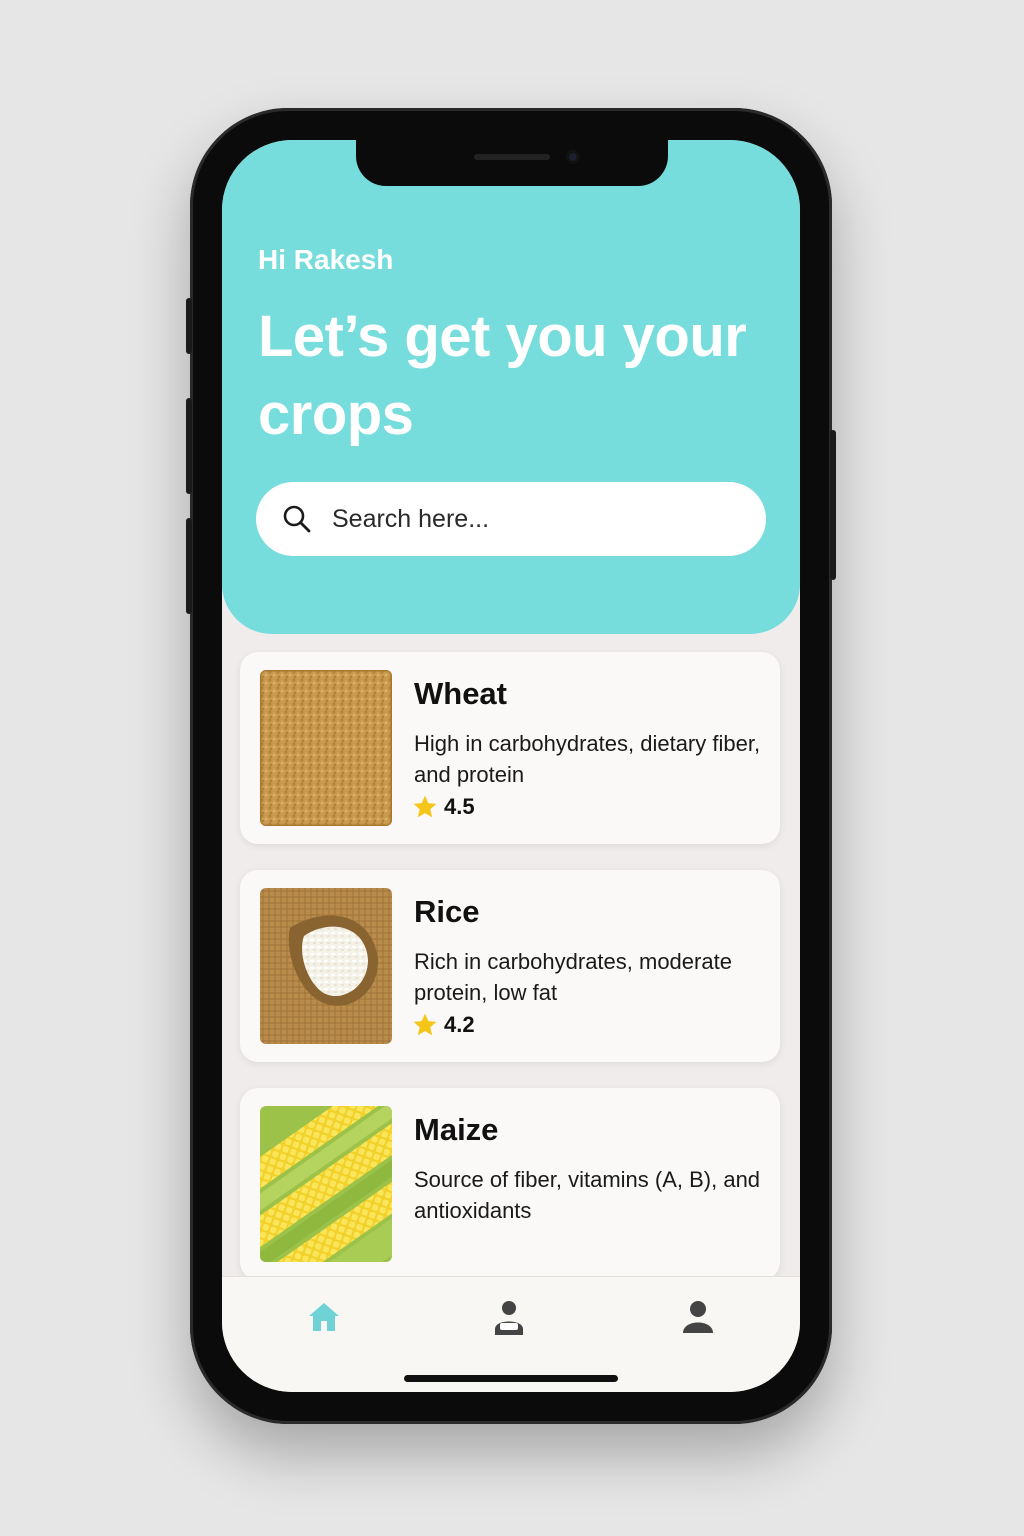 The height and width of the screenshot is (1536, 1024). What do you see at coordinates (326, 1184) in the screenshot?
I see `maize-cobs-image` at bounding box center [326, 1184].